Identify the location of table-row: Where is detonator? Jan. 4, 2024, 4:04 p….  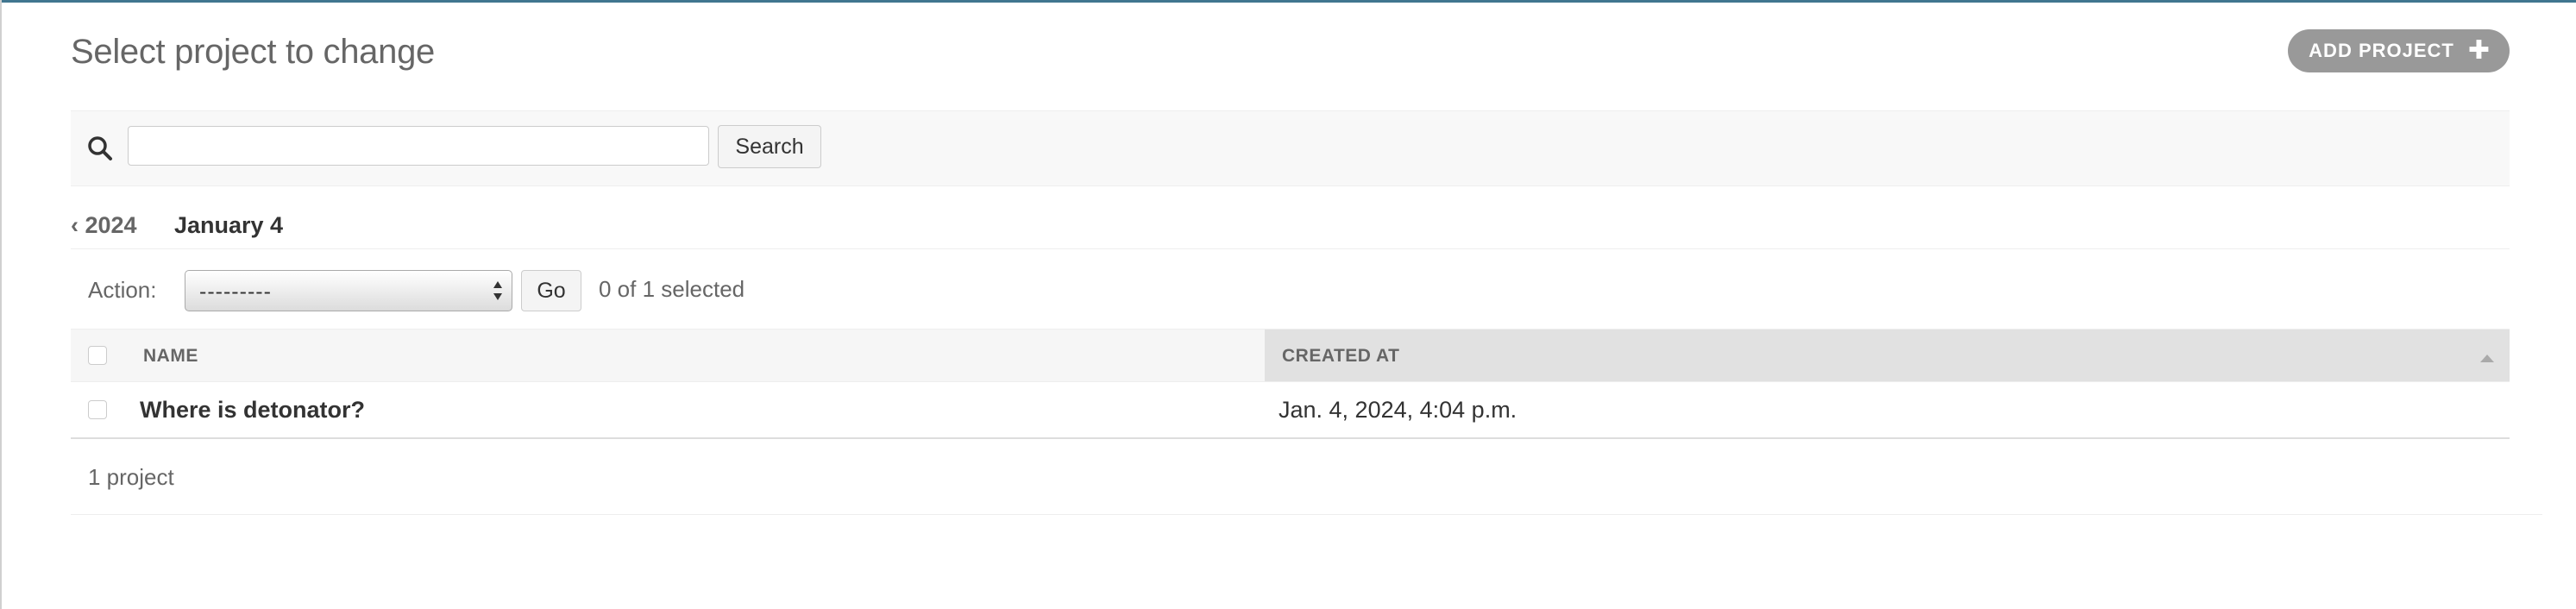
(1290, 410).